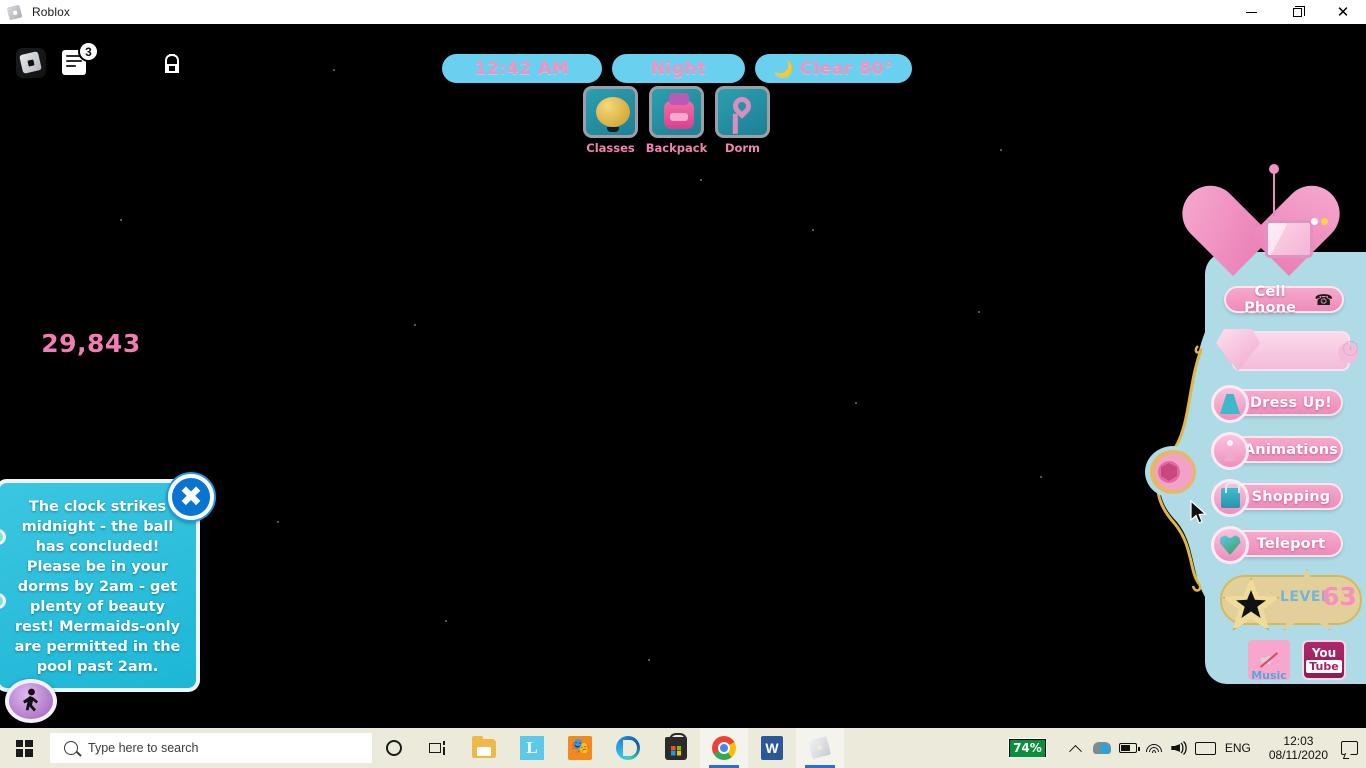 This screenshot has height=768, width=1366. I want to click on edge-icon, so click(628, 748).